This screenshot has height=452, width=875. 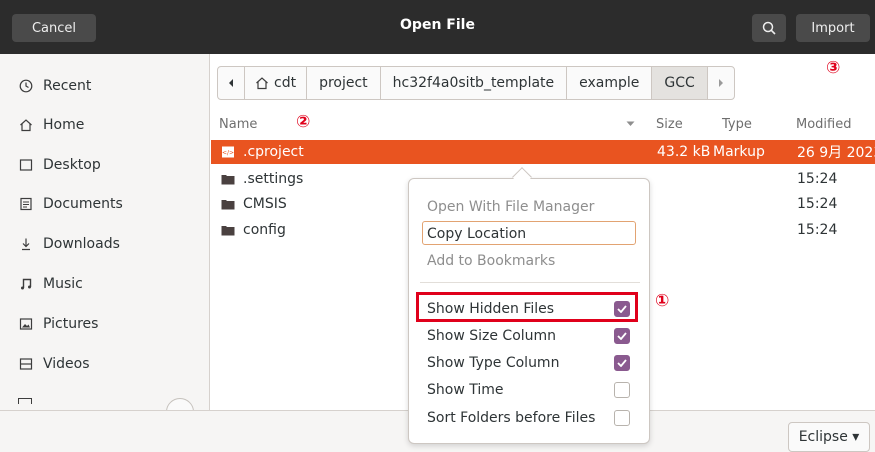 What do you see at coordinates (273, 152) in the screenshot?
I see `file-name: .cproject` at bounding box center [273, 152].